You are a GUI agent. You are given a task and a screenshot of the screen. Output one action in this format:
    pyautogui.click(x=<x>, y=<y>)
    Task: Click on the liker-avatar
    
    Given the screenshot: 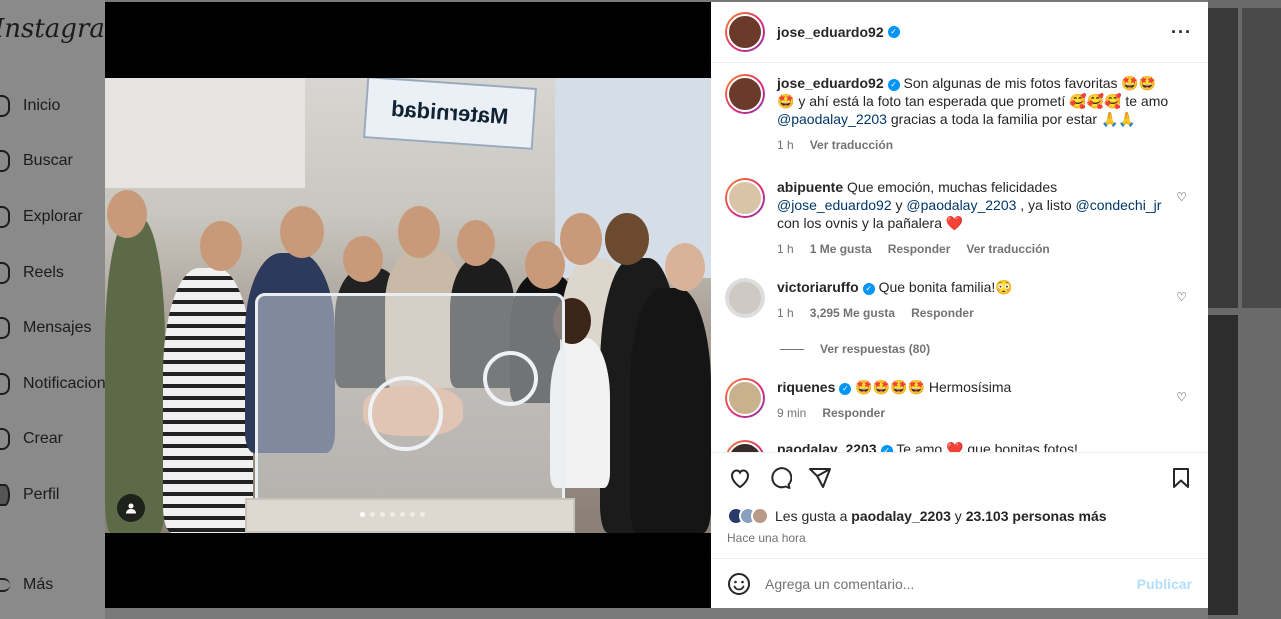 What is the action you would take?
    pyautogui.click(x=760, y=516)
    